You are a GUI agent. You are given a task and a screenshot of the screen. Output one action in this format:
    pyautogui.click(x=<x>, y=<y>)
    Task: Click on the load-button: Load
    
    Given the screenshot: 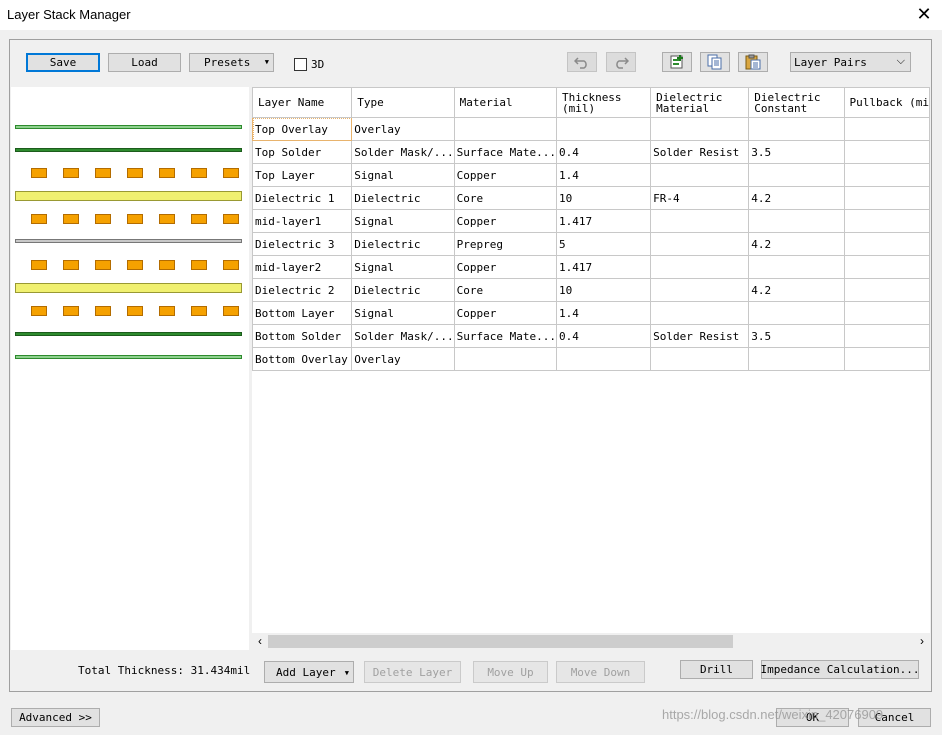 What is the action you would take?
    pyautogui.click(x=144, y=62)
    